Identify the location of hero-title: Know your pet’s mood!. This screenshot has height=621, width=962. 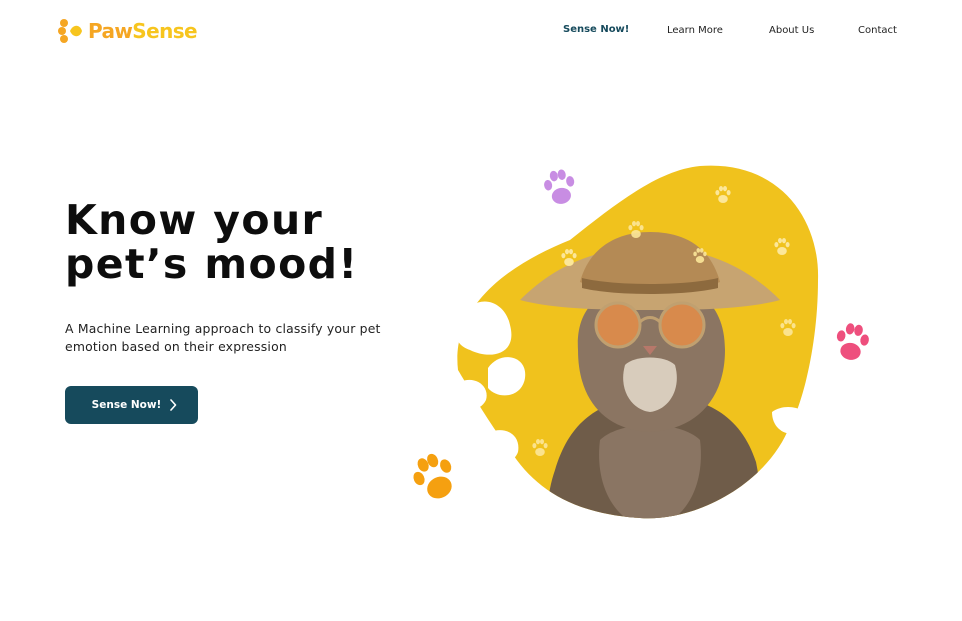
(212, 242).